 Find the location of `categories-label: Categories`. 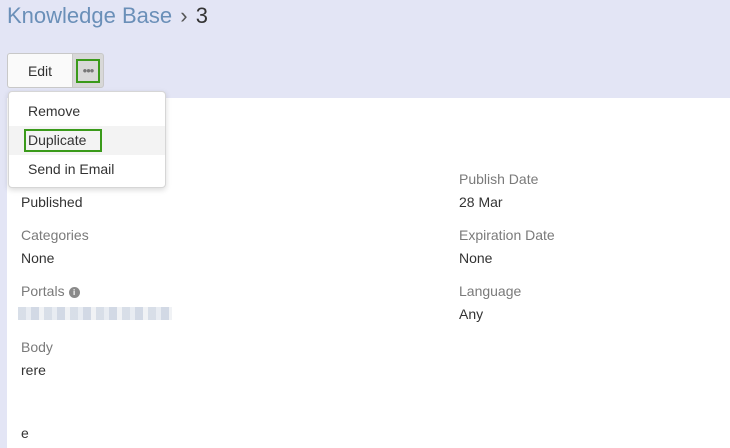

categories-label: Categories is located at coordinates (55, 235).